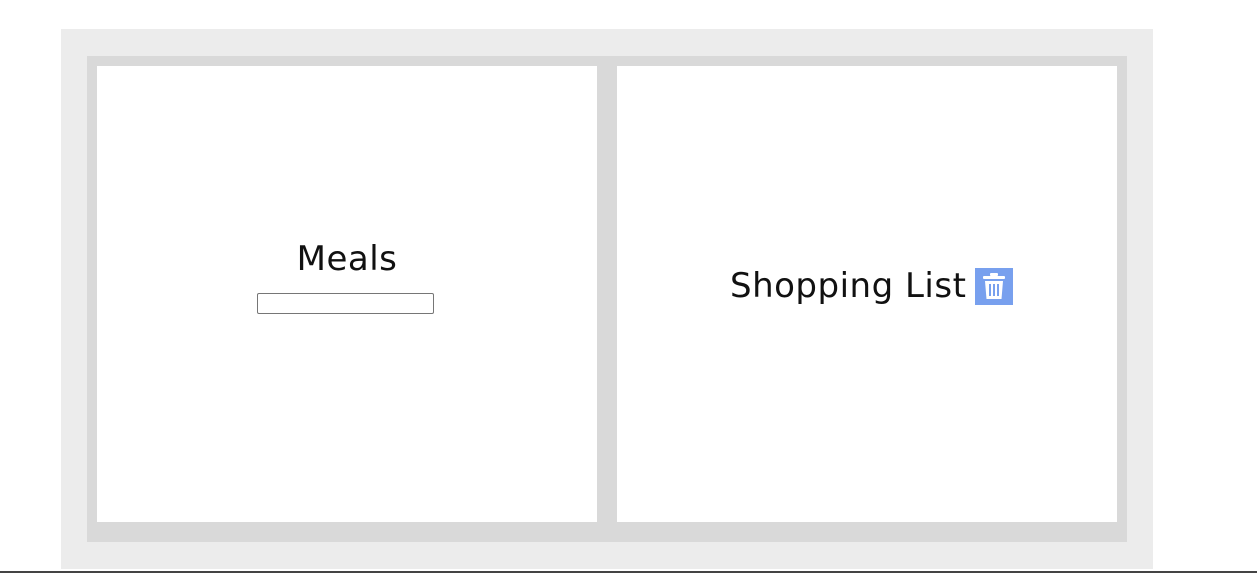  I want to click on shopping-list-title: Shopping List, so click(848, 286).